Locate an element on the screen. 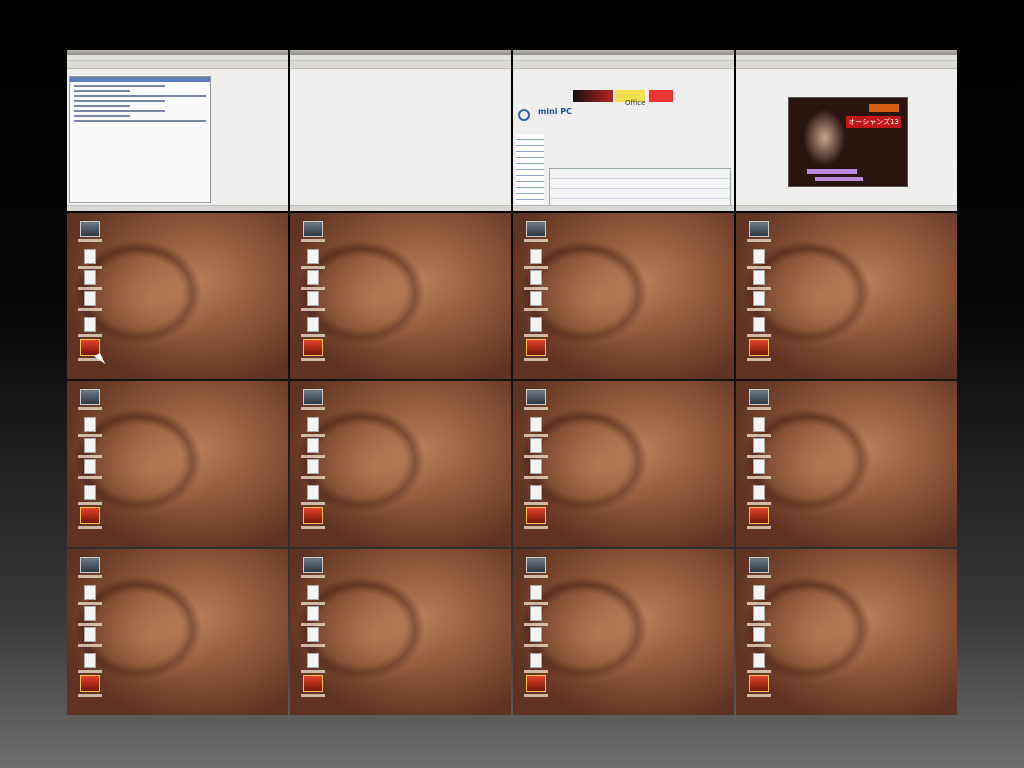 This screenshot has height=768, width=1024. video-player-window: オーシャンズ13 is located at coordinates (846, 130).